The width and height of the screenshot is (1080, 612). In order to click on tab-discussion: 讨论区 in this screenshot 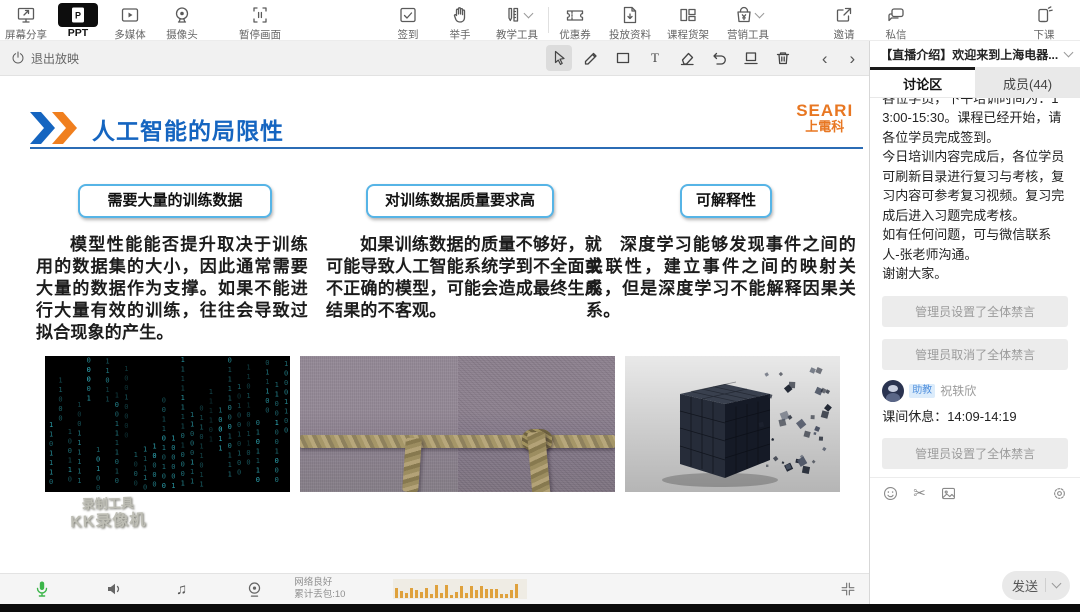, I will do `click(923, 82)`.